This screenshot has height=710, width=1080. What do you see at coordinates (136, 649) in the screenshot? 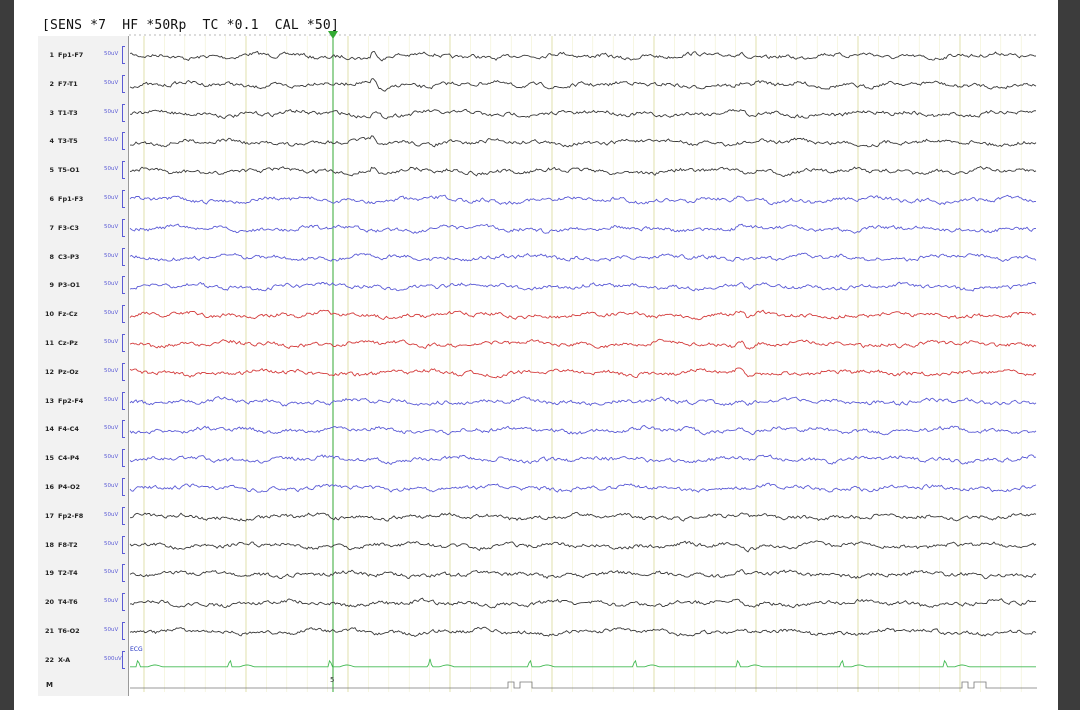
I see `ecg-tag: ECG` at bounding box center [136, 649].